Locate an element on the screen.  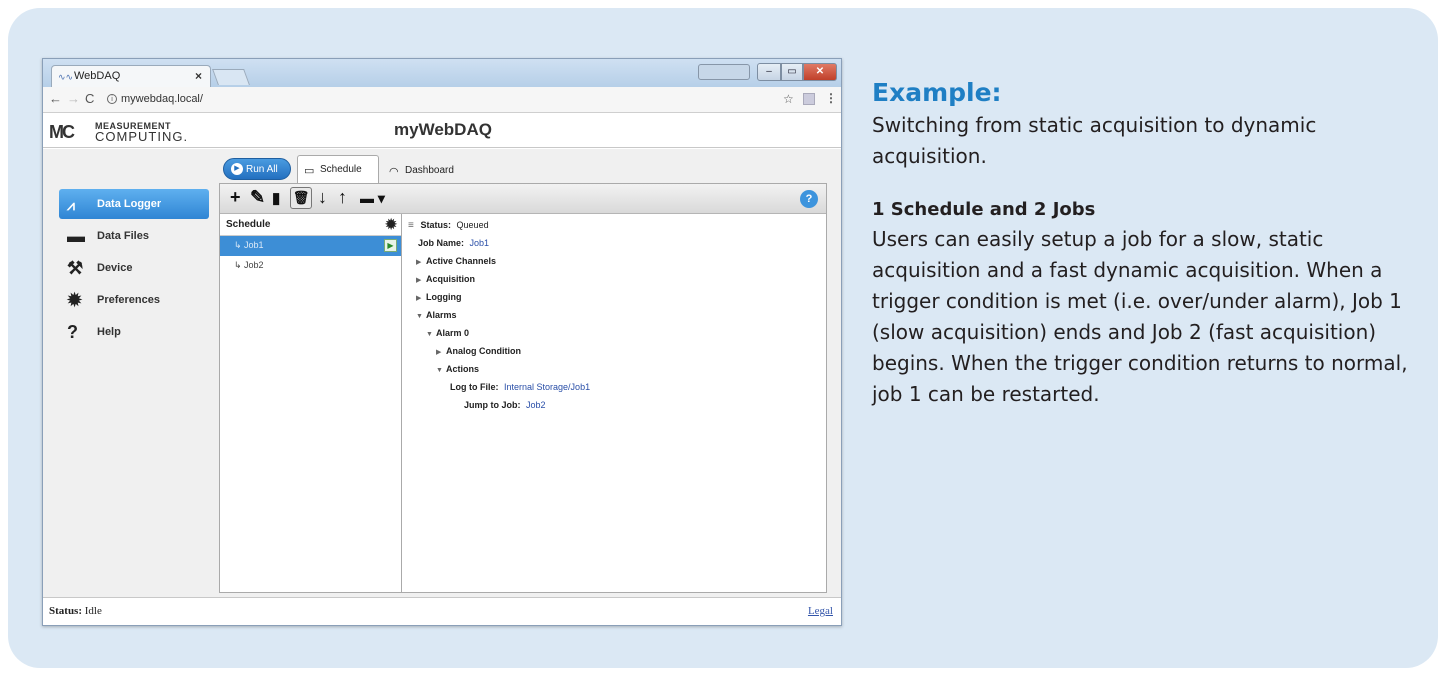
reload-icon: C is located at coordinates (89, 98).